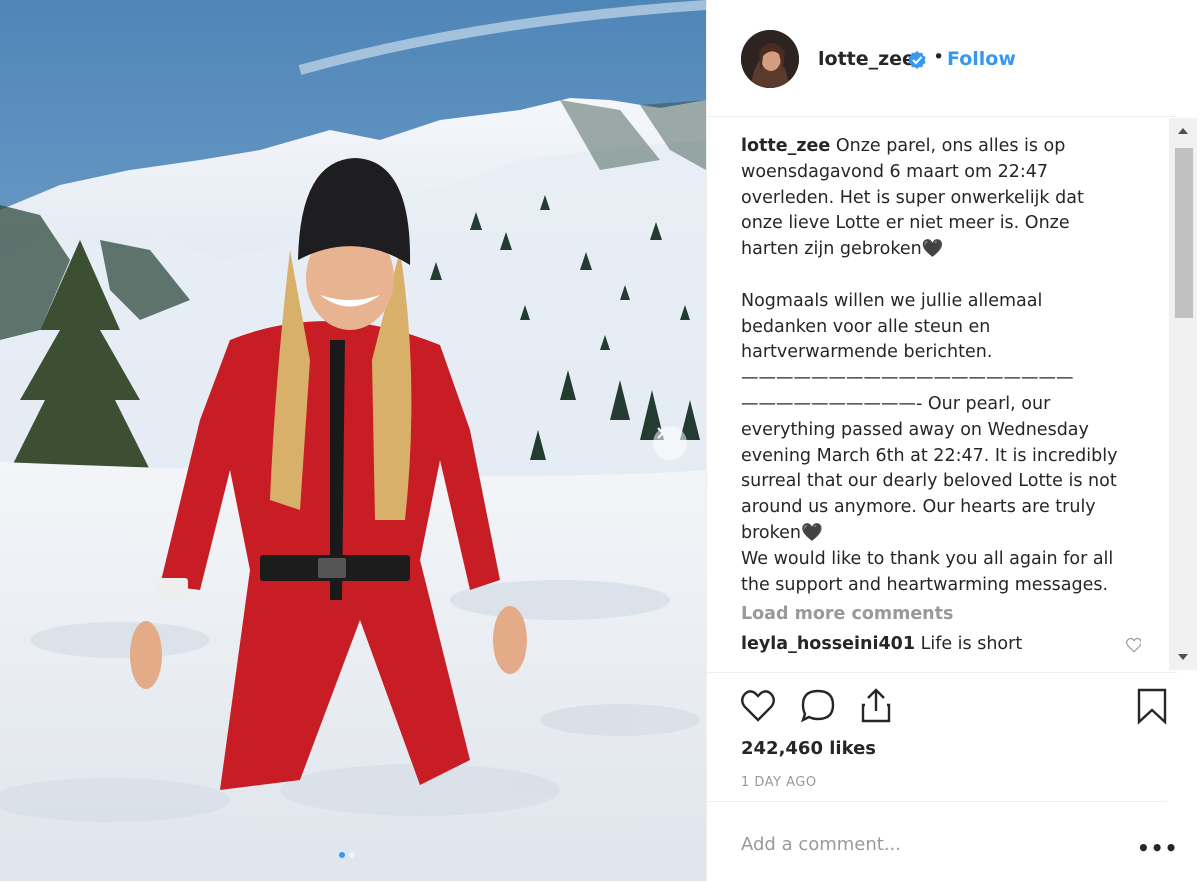 The width and height of the screenshot is (1200, 882). I want to click on verified-badge-icon, so click(917, 60).